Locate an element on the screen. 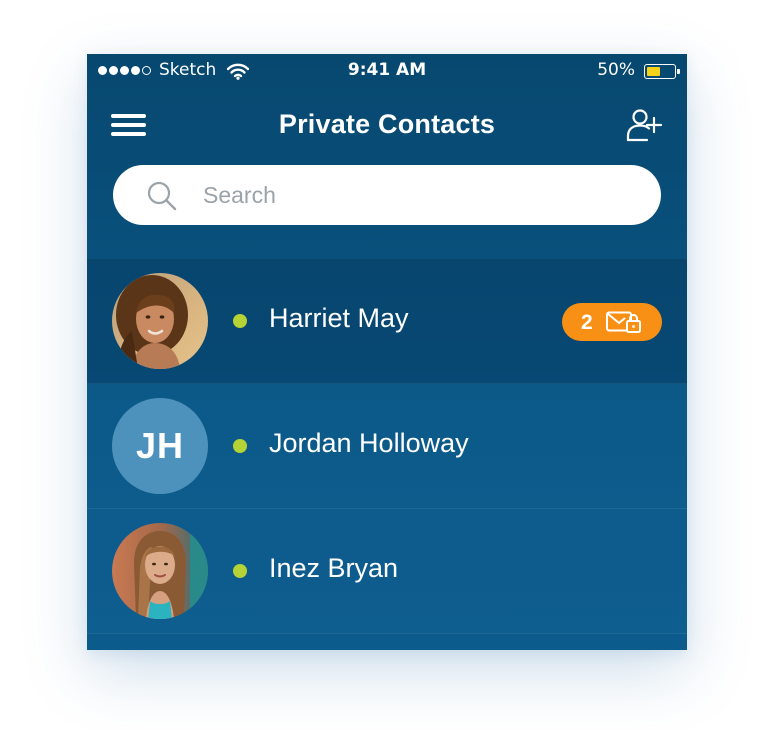 Image resolution: width=774 pixels, height=730 pixels. contact-row-inez-bryan: Inez Bryan is located at coordinates (387, 571).